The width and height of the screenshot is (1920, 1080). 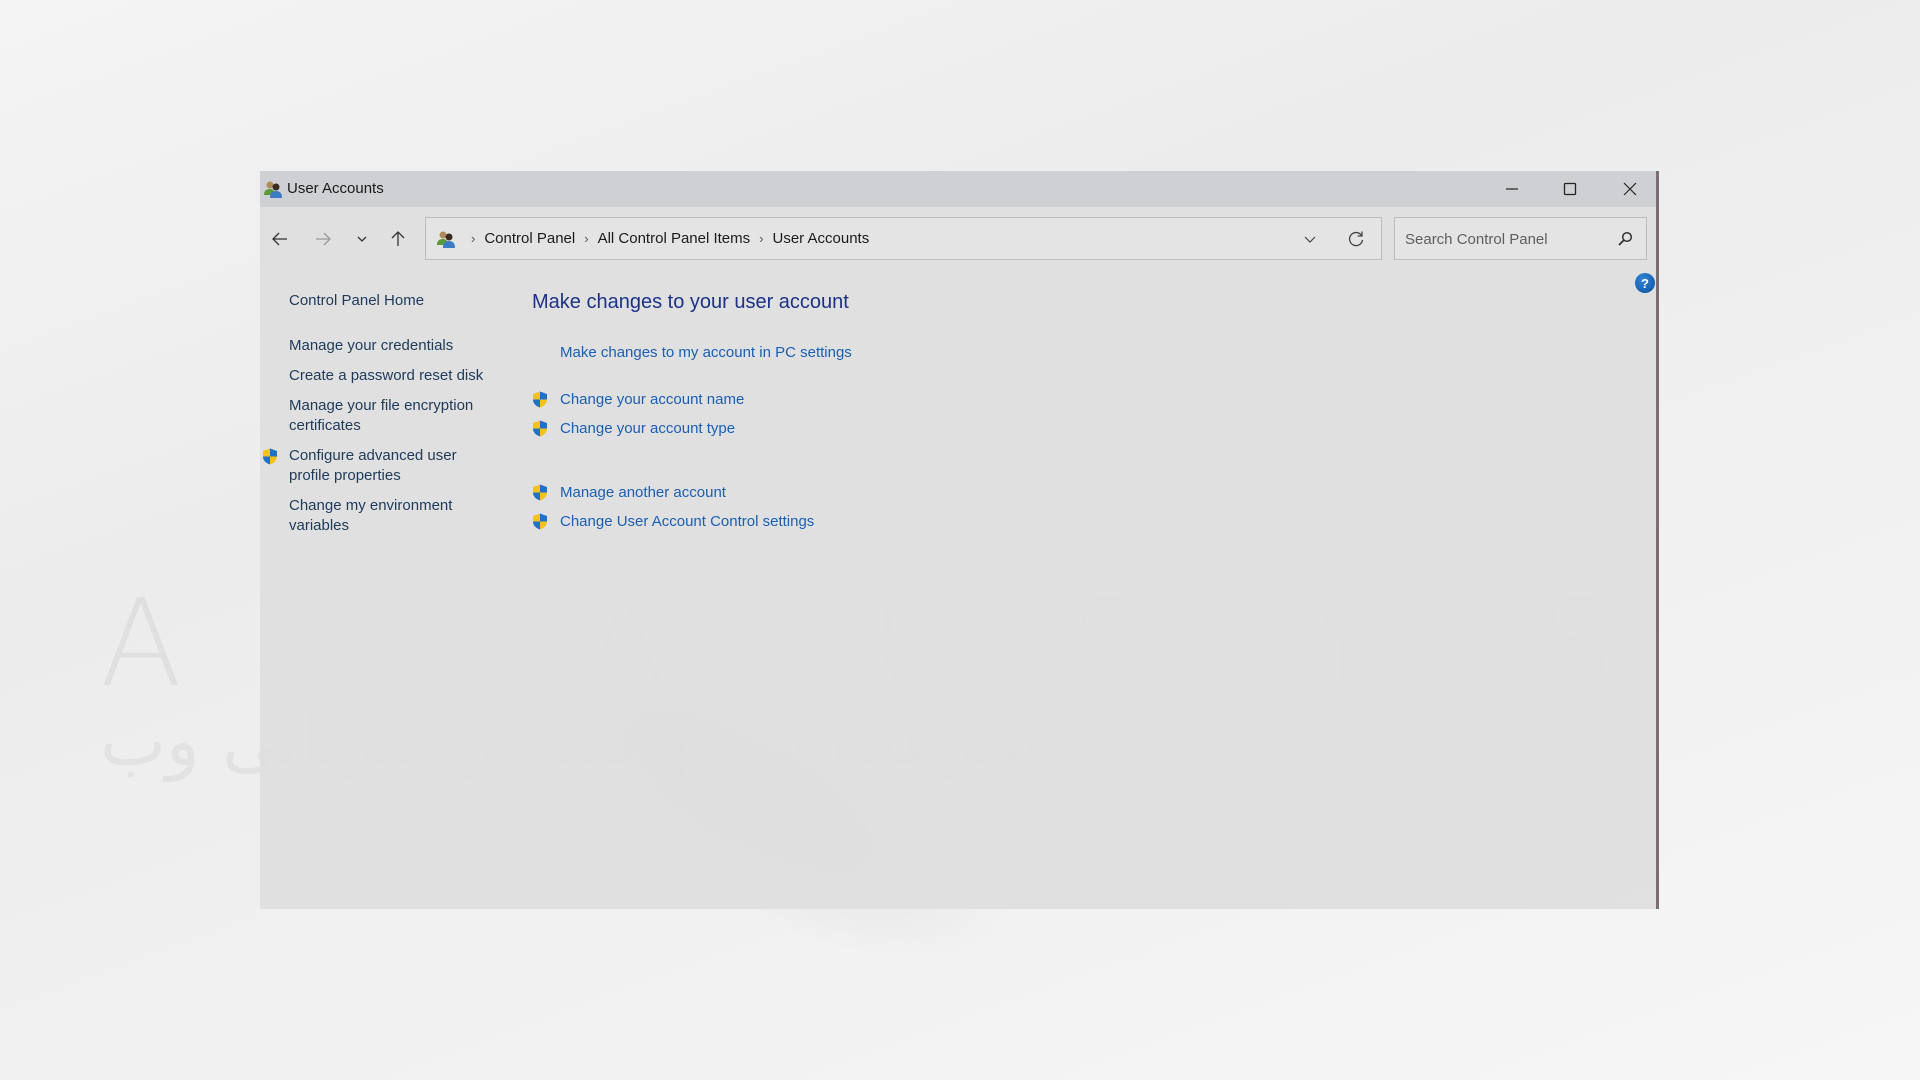 I want to click on change-account-type-link: Change your account type, so click(x=634, y=428).